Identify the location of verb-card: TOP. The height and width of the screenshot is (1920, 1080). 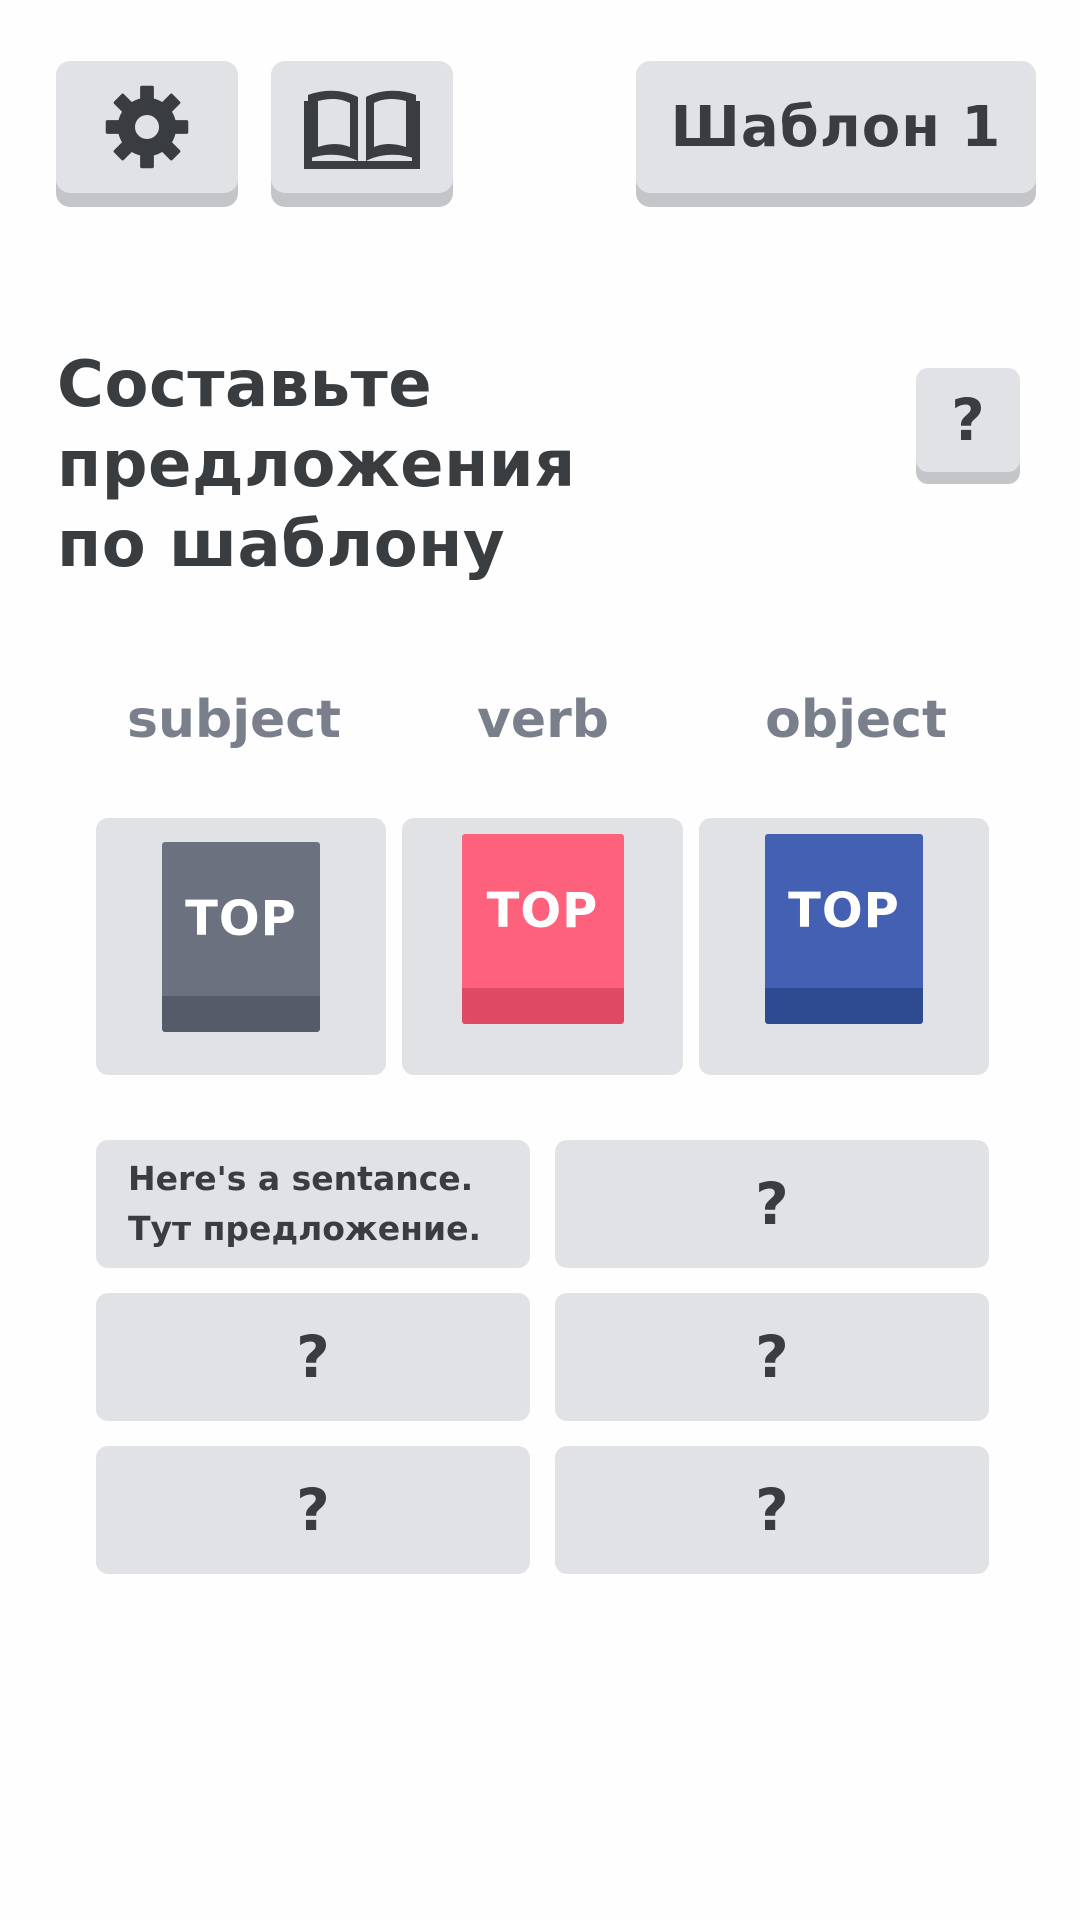
(542, 928).